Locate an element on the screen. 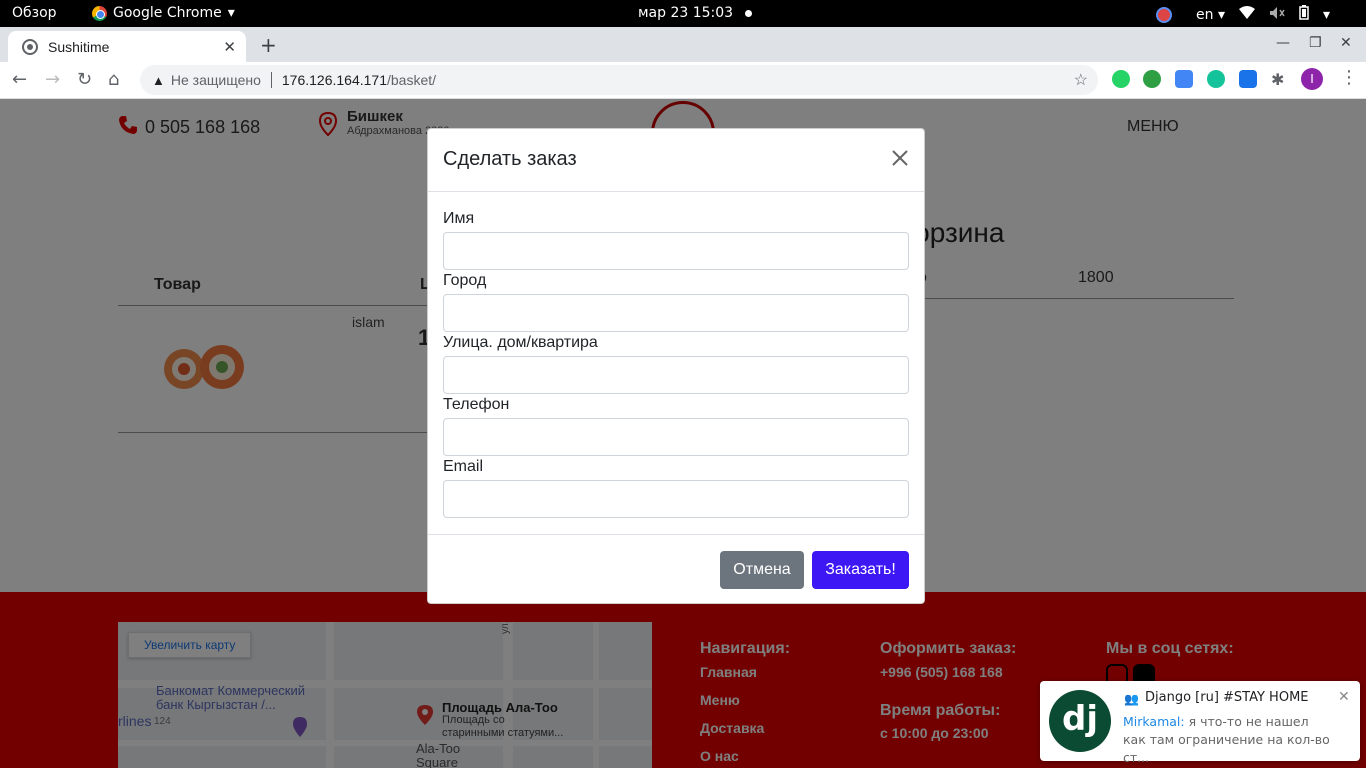  modal-header: Сделать заказ is located at coordinates (676, 160).